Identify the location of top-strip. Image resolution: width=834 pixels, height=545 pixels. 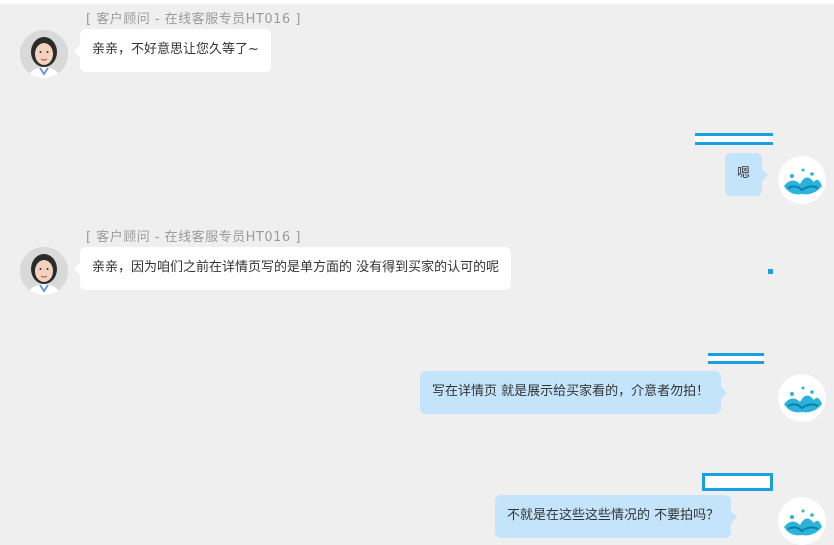
(417, 2).